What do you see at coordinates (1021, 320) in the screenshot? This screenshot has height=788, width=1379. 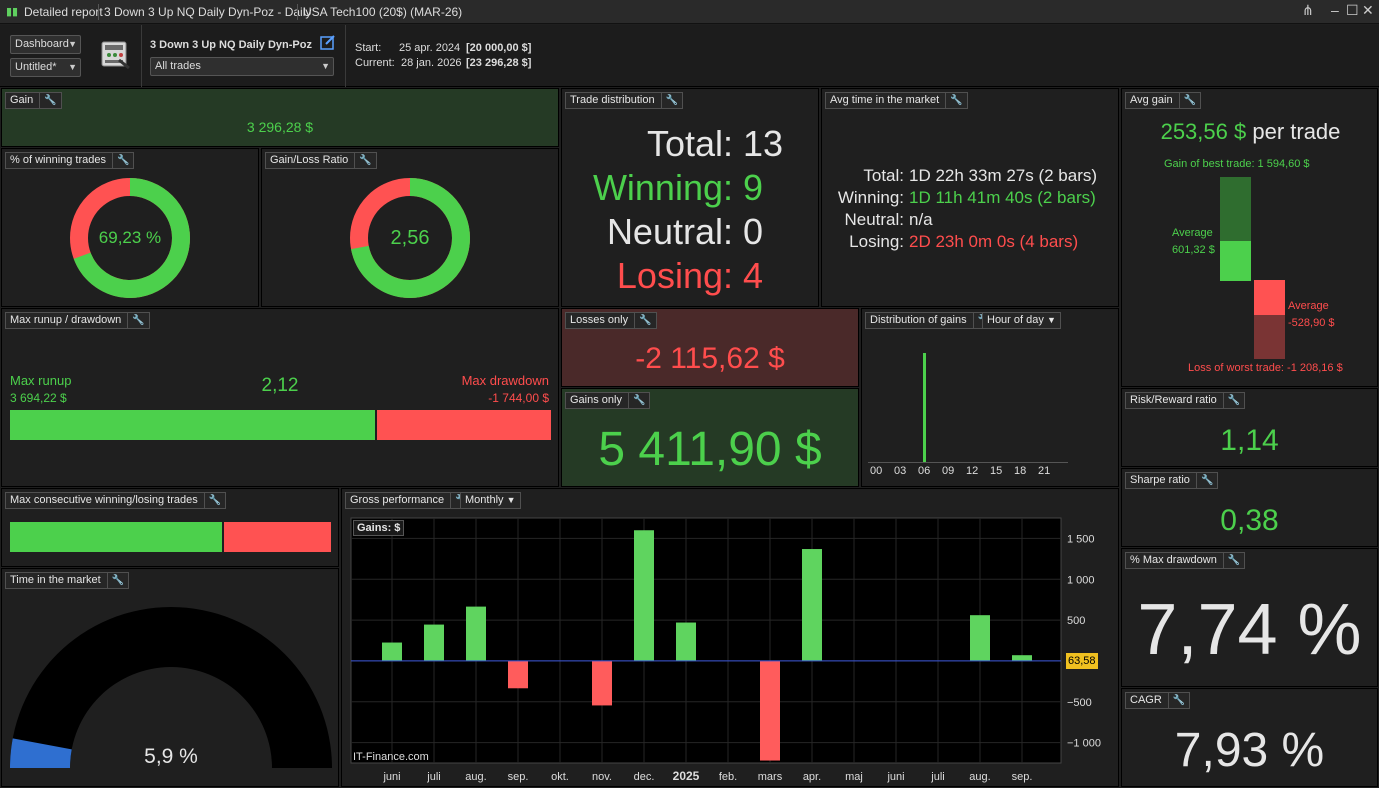 I see `dist-gains-dropdown: Hour of day ▼` at bounding box center [1021, 320].